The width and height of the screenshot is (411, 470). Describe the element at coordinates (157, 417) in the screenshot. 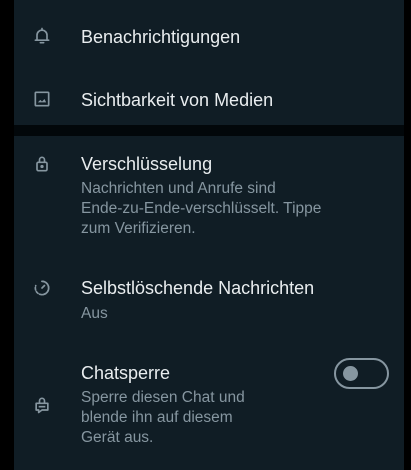

I see `chat-lock-description-line: blende ihn auf diesem` at that location.